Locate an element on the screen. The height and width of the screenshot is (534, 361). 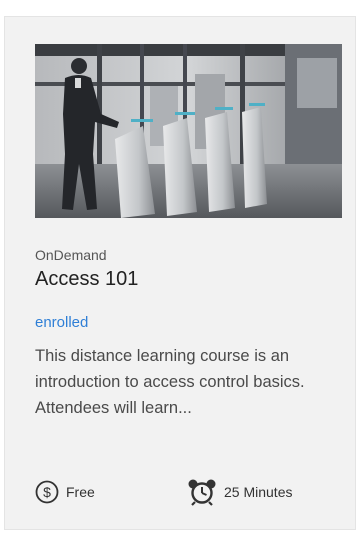
price-info: $ Free is located at coordinates (65, 492).